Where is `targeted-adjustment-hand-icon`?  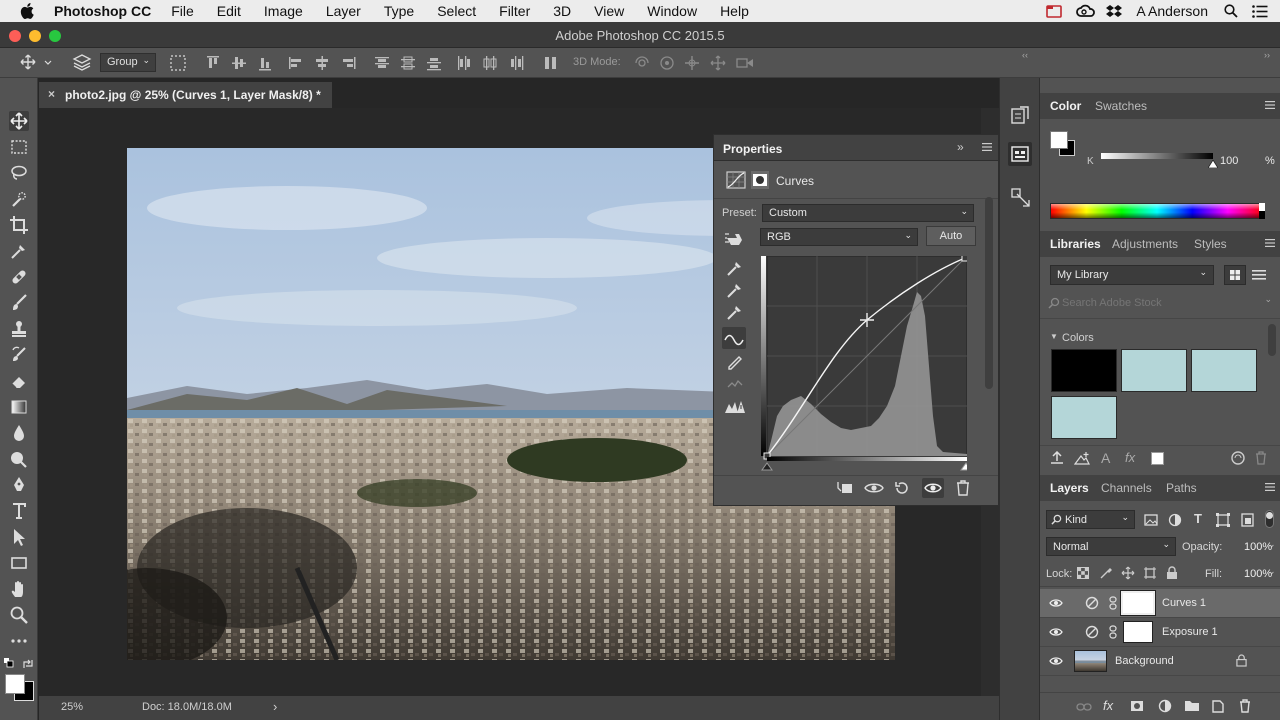 targeted-adjustment-hand-icon is located at coordinates (734, 238).